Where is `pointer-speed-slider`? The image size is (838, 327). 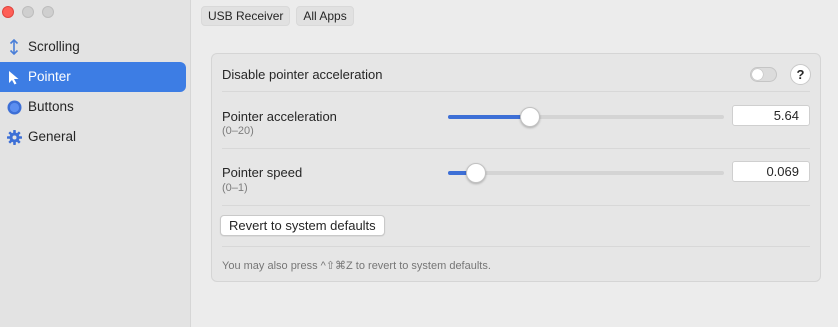
pointer-speed-slider is located at coordinates (586, 173).